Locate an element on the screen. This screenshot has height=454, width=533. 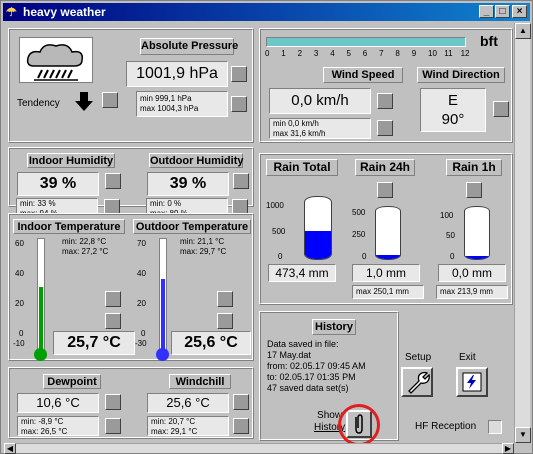
windchill-minmax-button is located at coordinates (241, 426).